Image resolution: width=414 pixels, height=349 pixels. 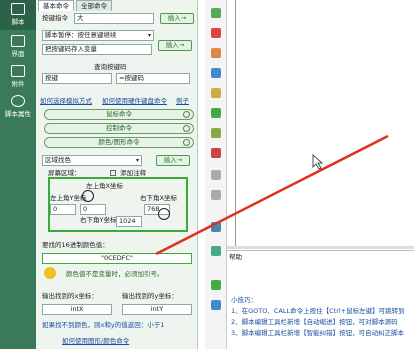 I want to click on insert-region-button: 插入→, so click(x=173, y=160).